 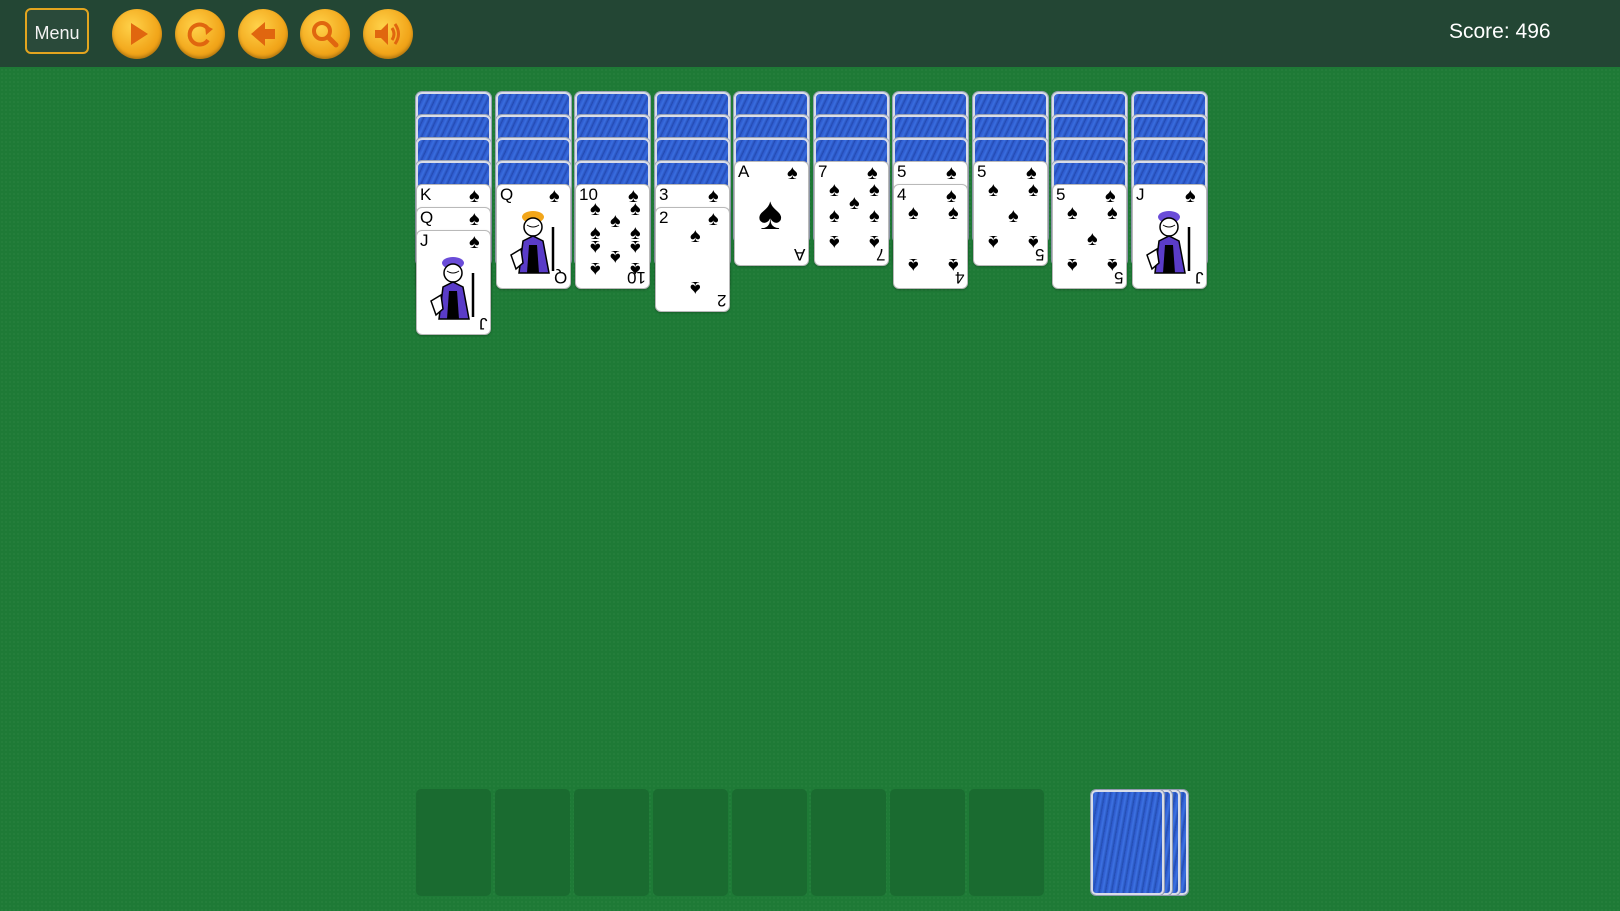 I want to click on playing-card: Q ♠ Q, so click(x=533, y=236).